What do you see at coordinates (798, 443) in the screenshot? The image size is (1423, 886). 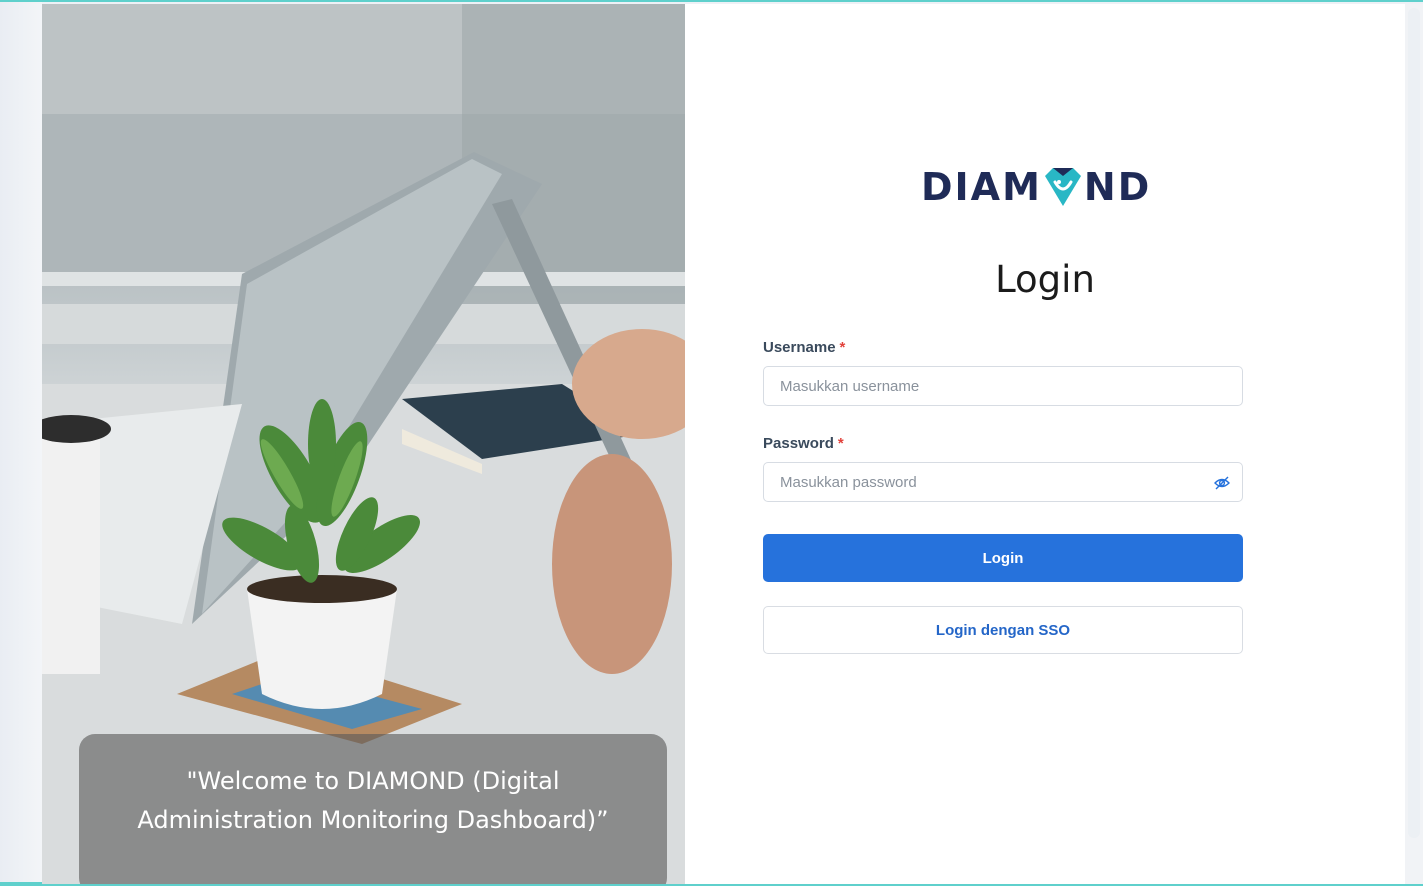 I see `password-label-text: Password` at bounding box center [798, 443].